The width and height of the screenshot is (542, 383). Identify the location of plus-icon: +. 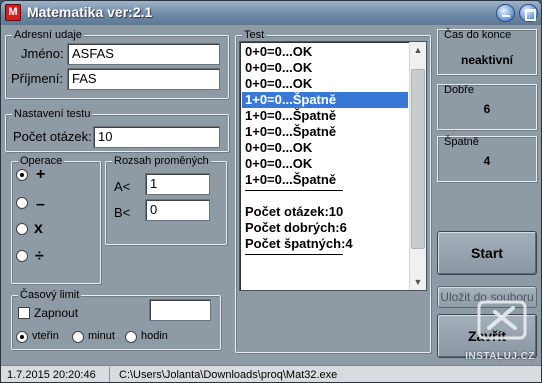
(41, 174).